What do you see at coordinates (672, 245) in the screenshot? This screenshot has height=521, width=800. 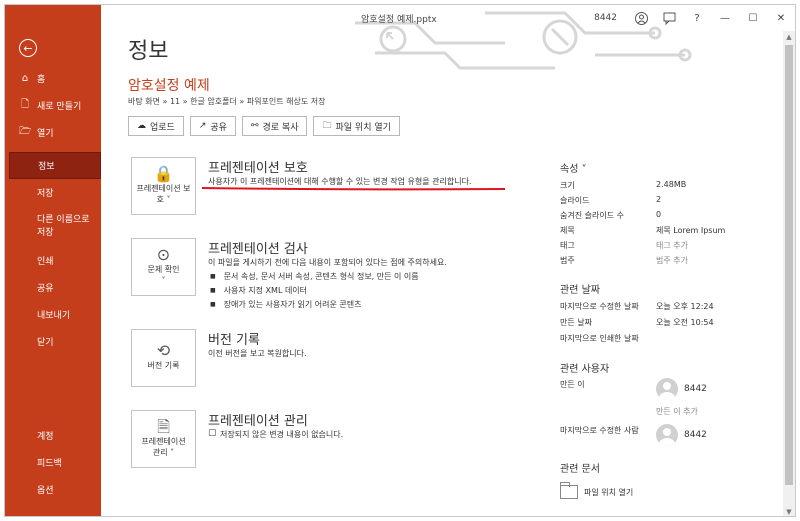 I see `tags-field: 태그 추가` at bounding box center [672, 245].